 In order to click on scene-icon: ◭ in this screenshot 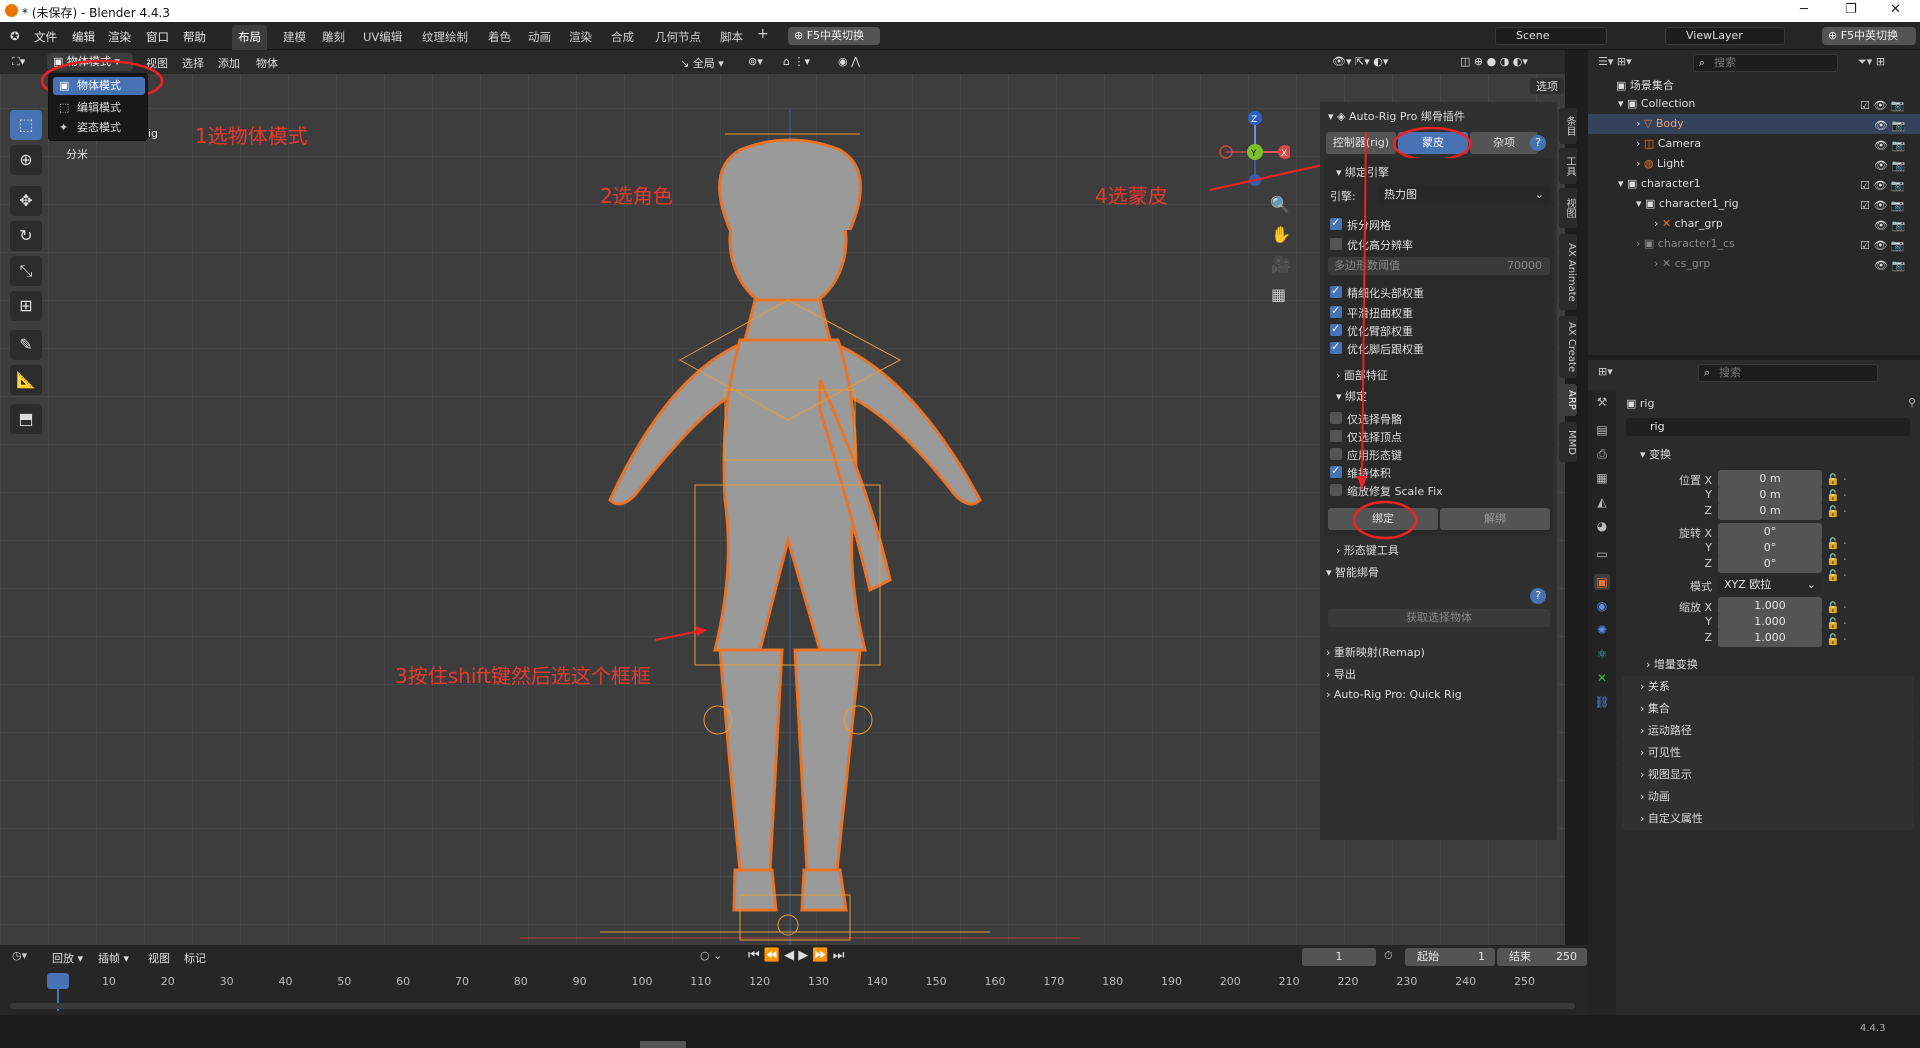, I will do `click(1602, 502)`.